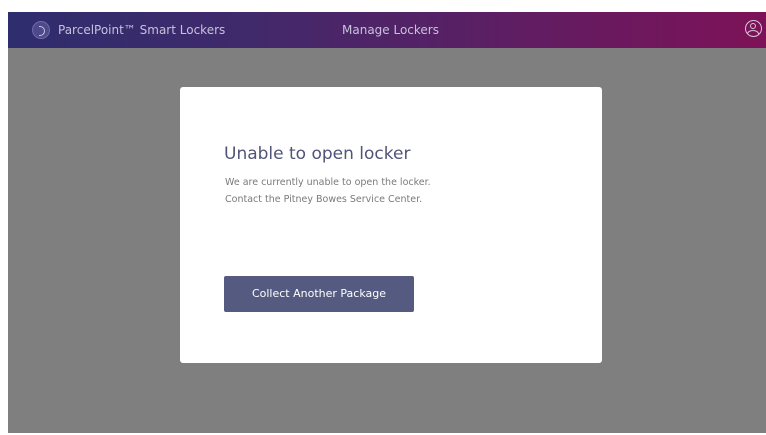 The height and width of the screenshot is (435, 766). I want to click on user-account-icon, so click(753, 28).